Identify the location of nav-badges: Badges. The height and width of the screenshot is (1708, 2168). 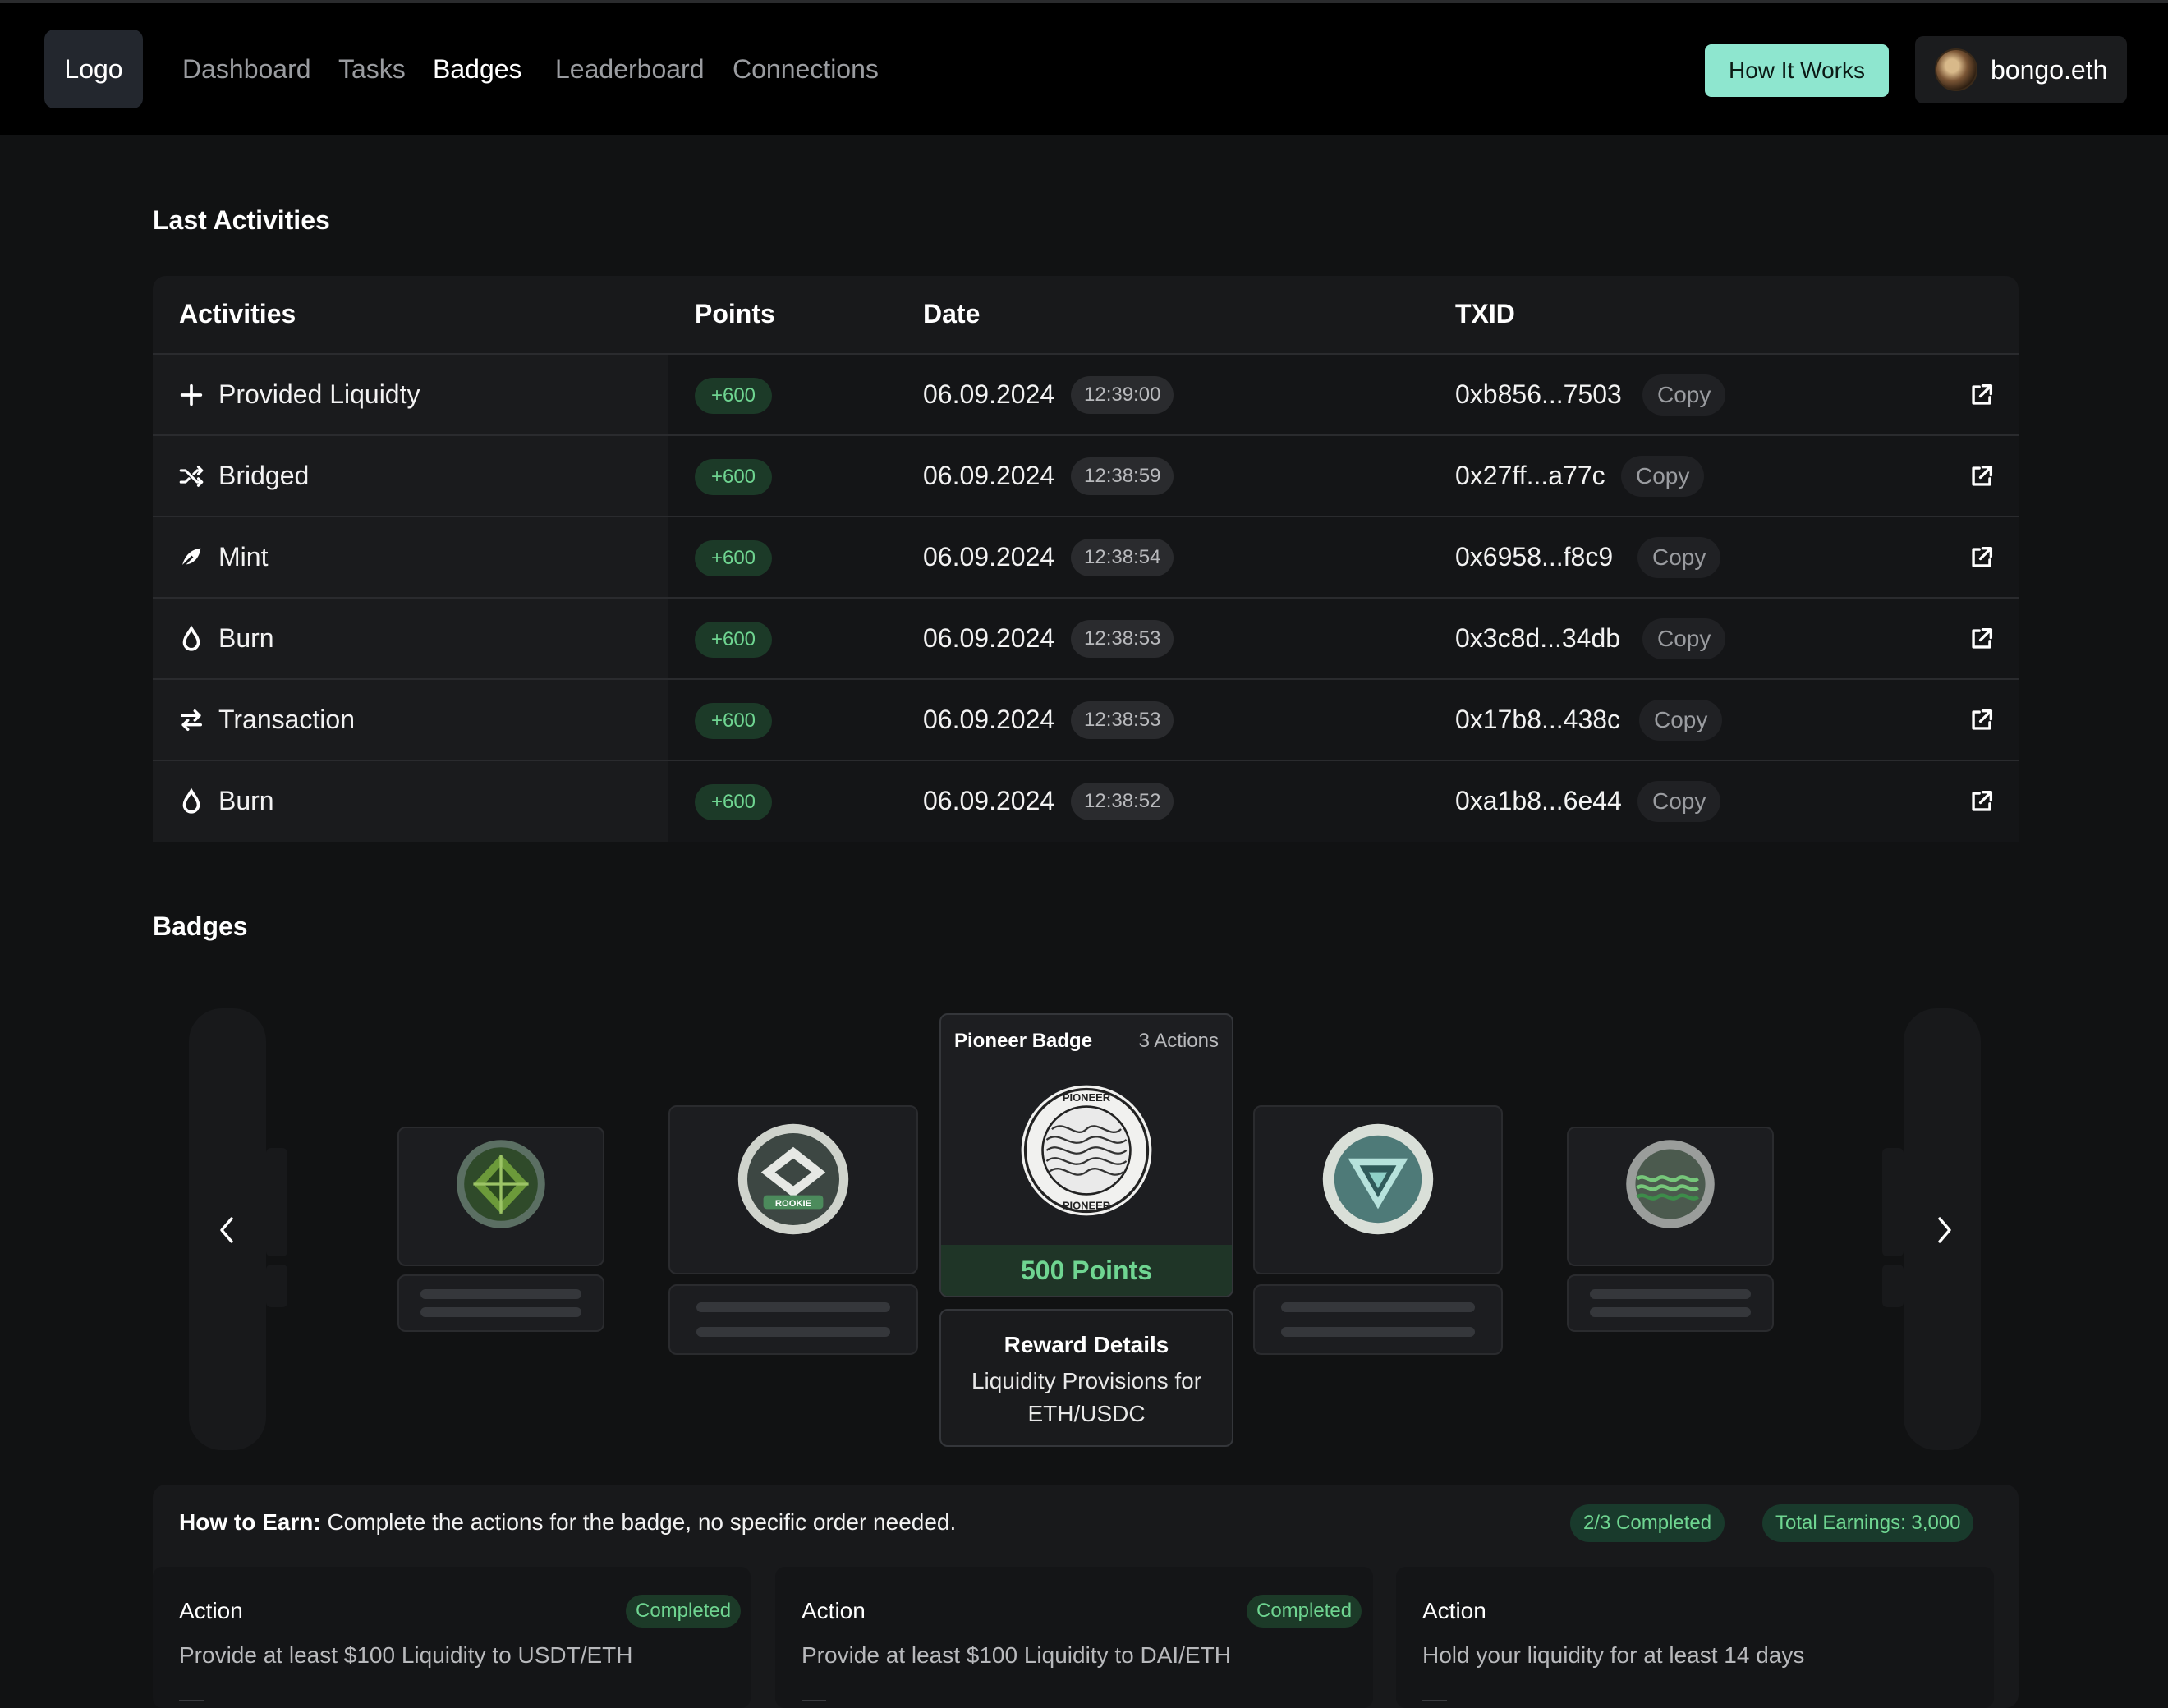
(477, 69).